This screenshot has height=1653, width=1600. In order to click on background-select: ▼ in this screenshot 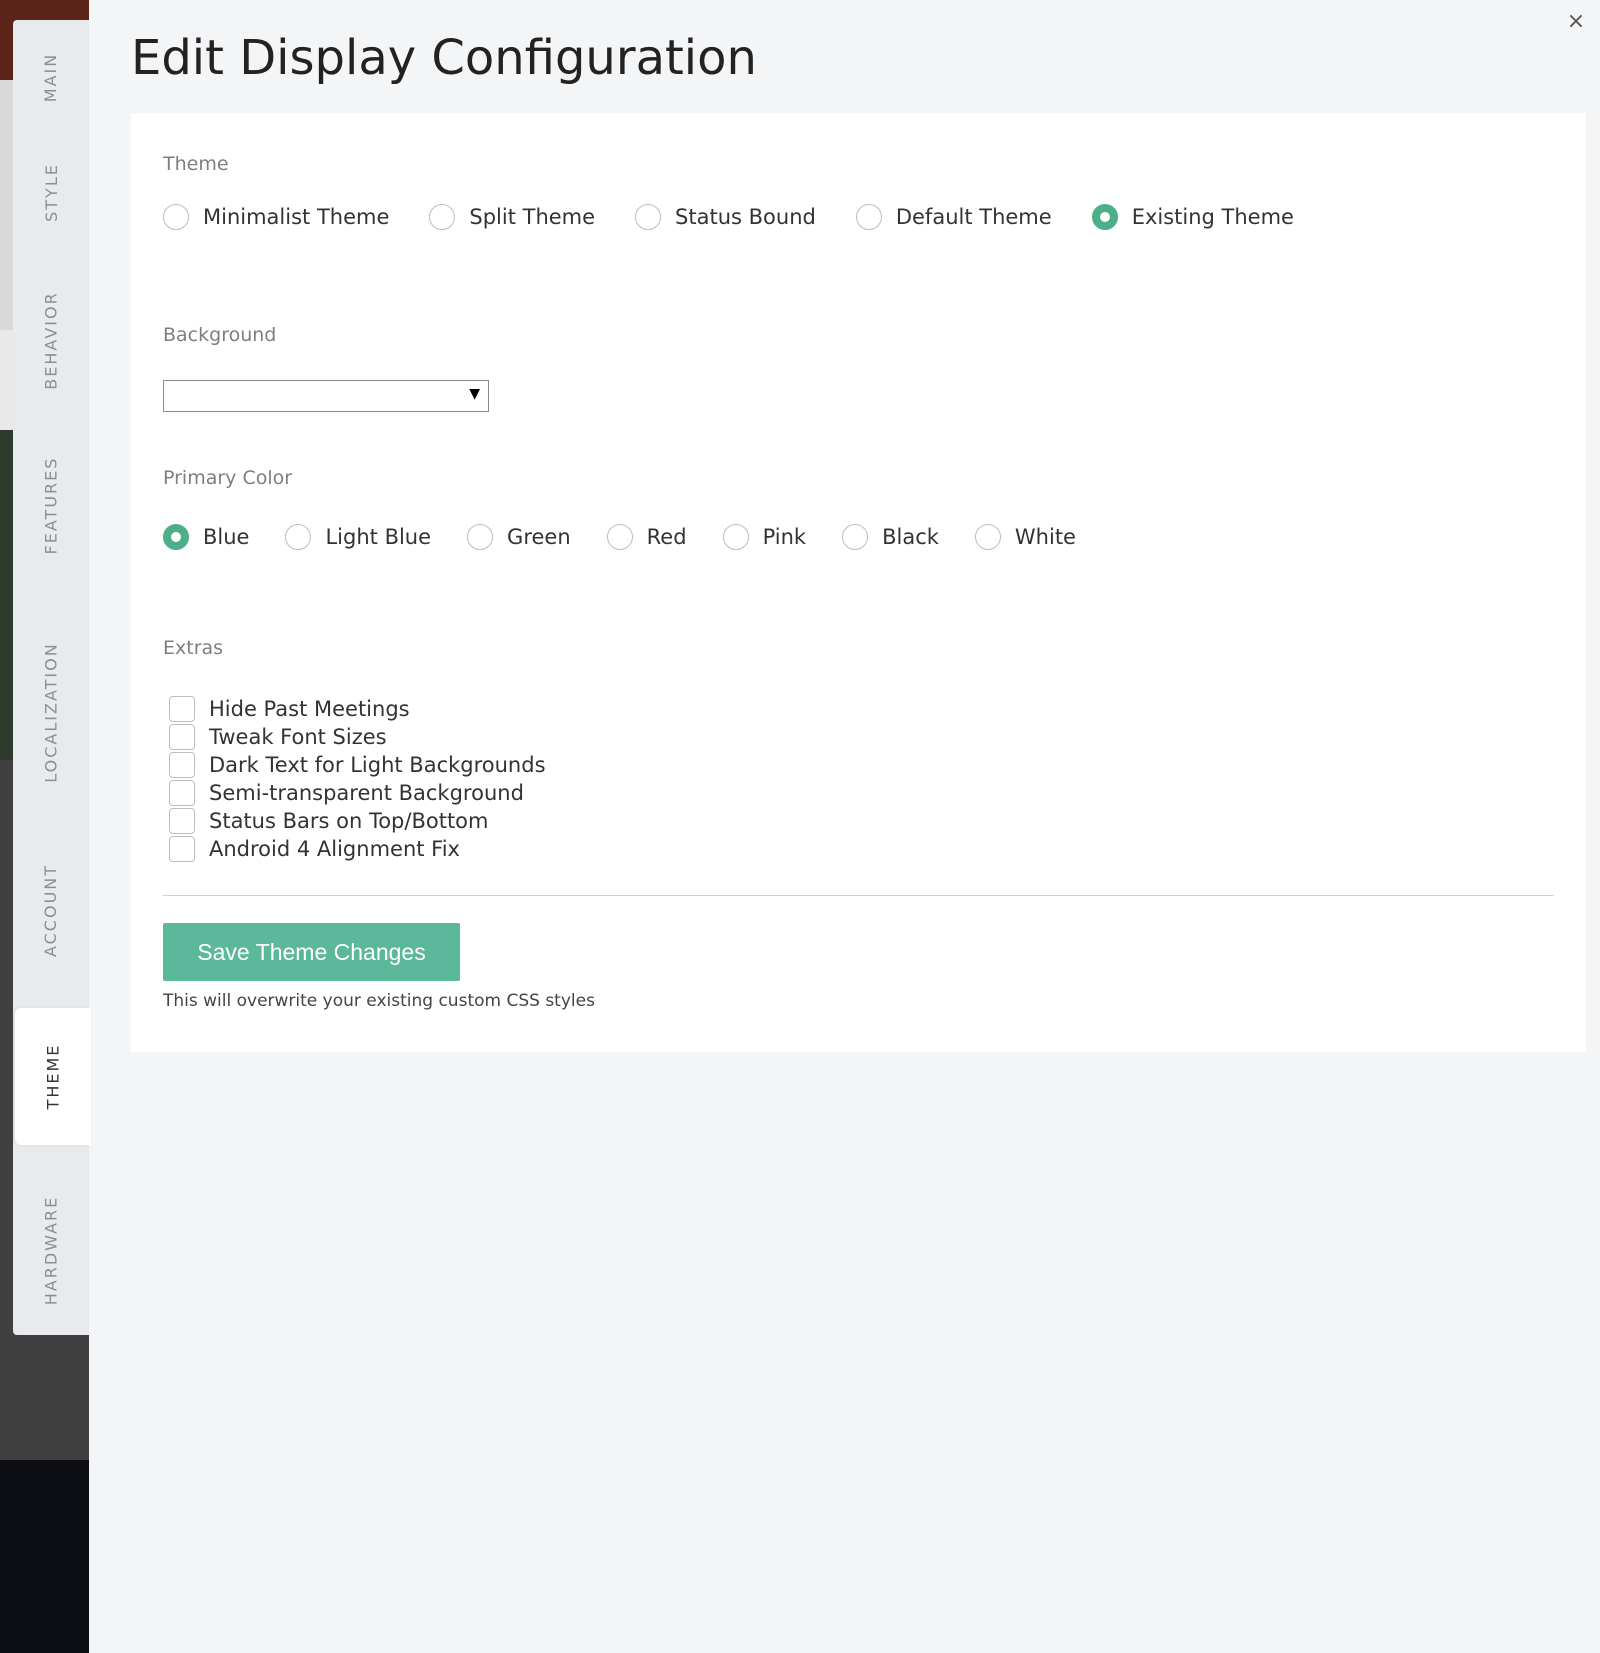, I will do `click(326, 396)`.